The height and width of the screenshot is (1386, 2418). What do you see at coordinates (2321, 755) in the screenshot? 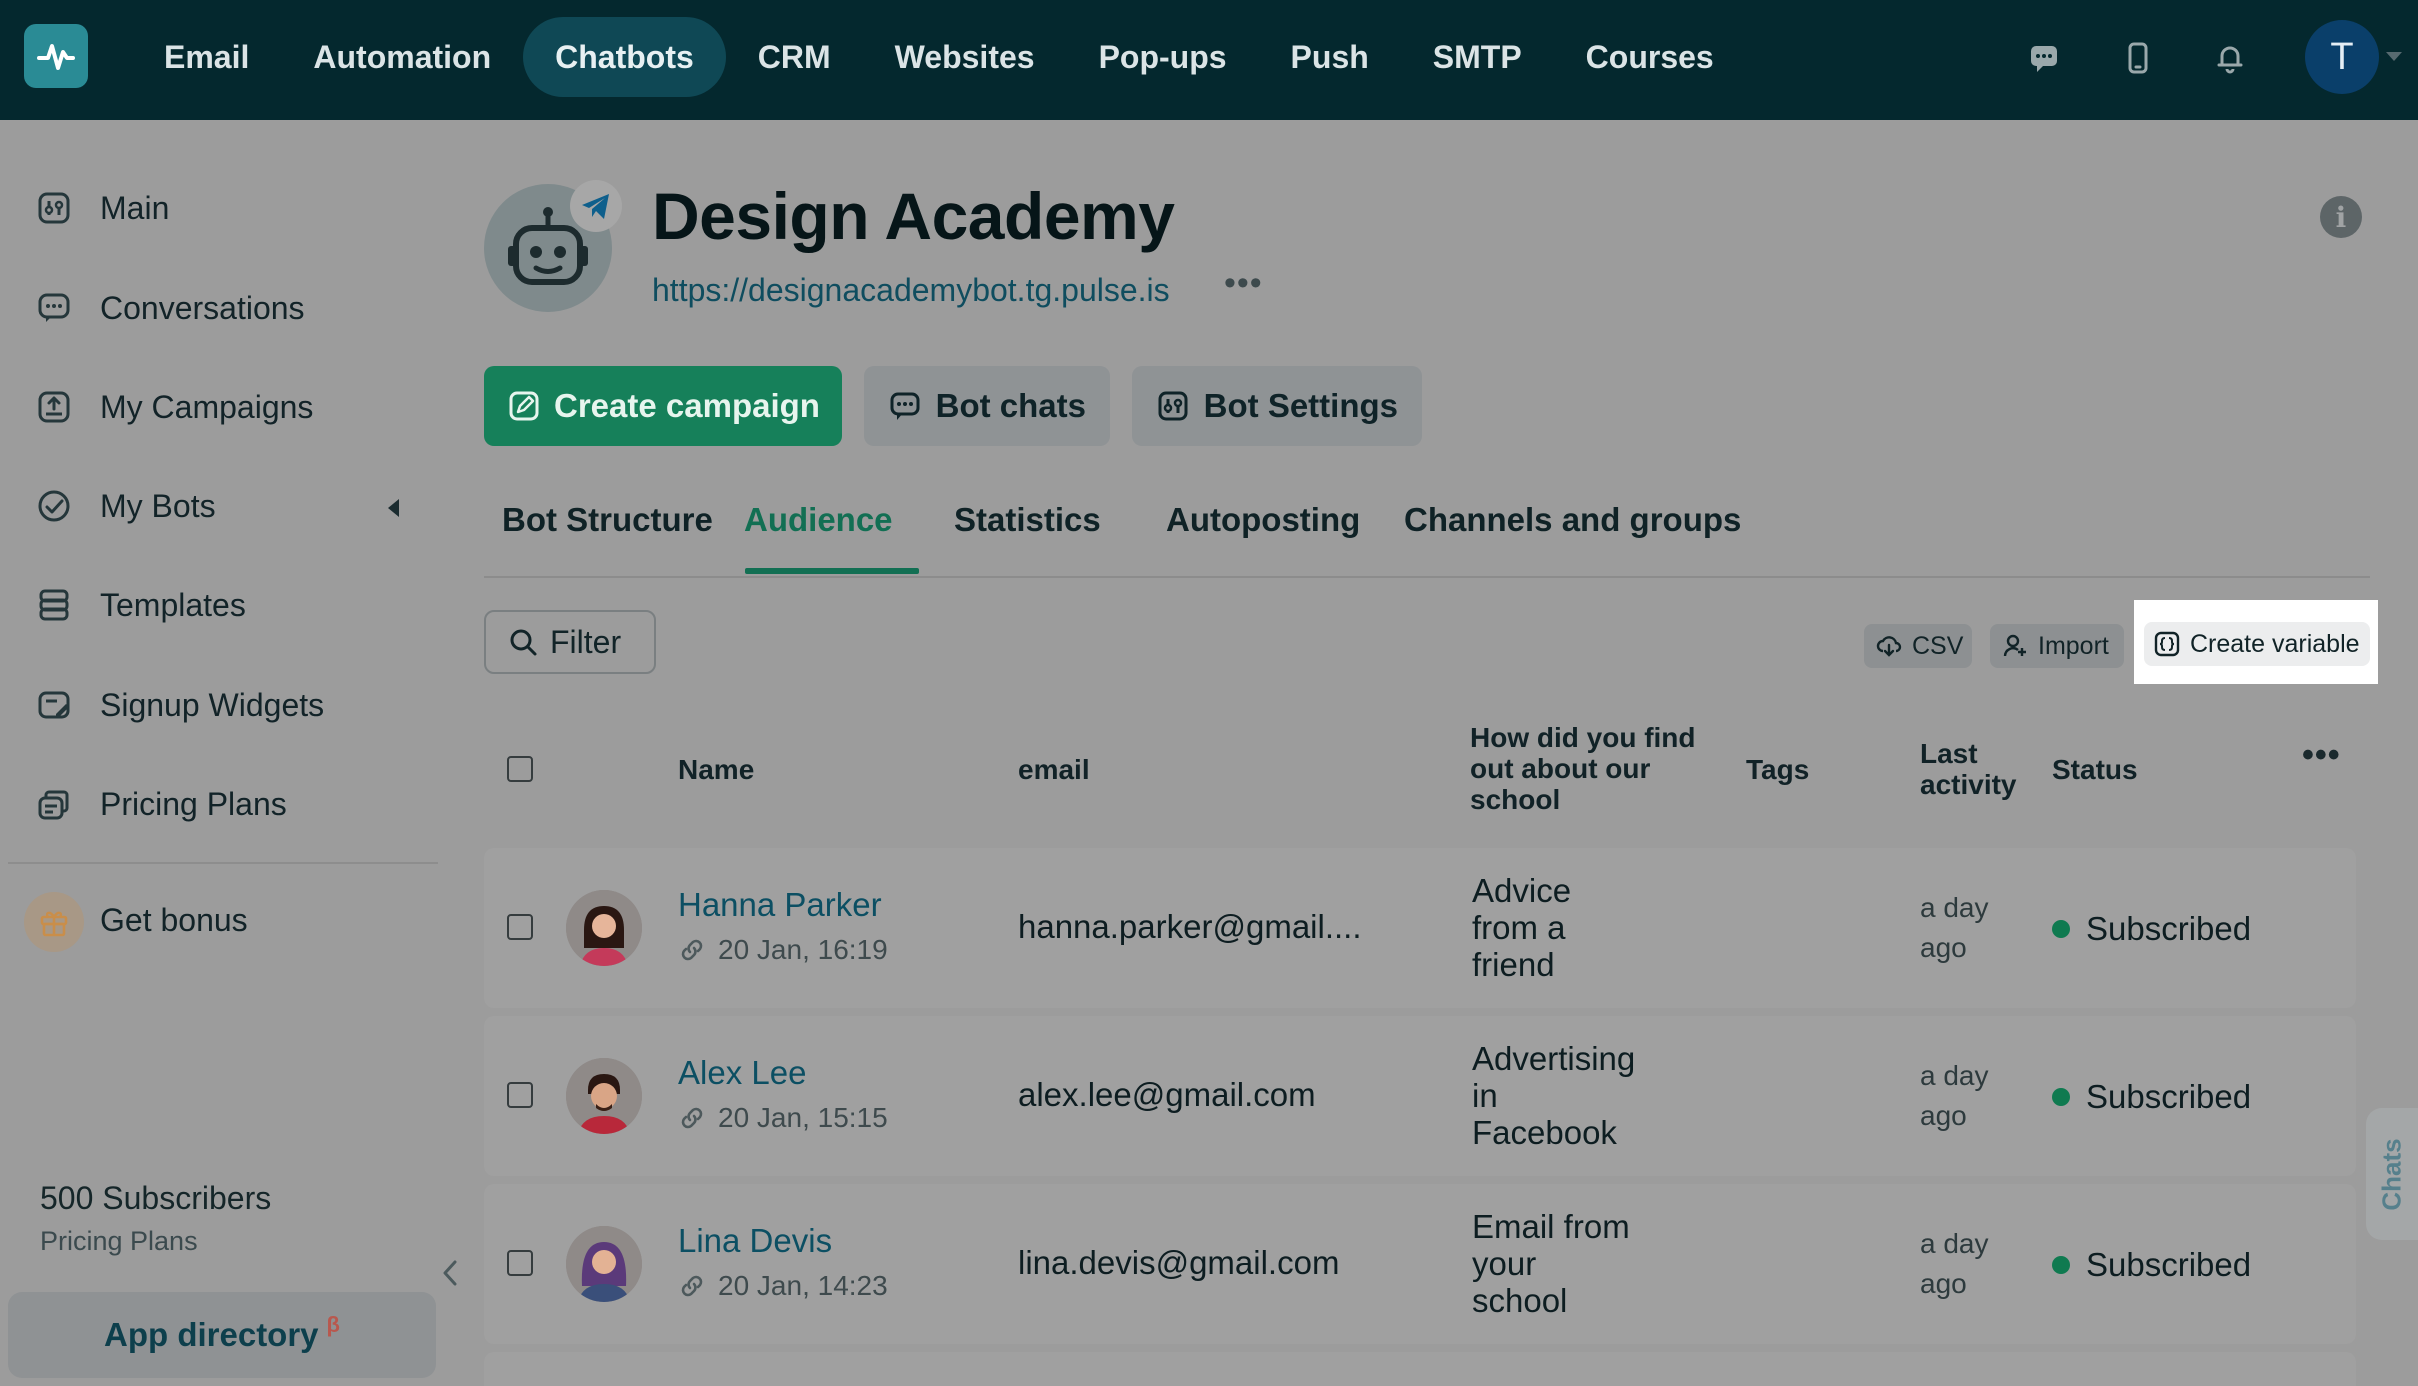
I see `column-settings-icon: •••` at bounding box center [2321, 755].